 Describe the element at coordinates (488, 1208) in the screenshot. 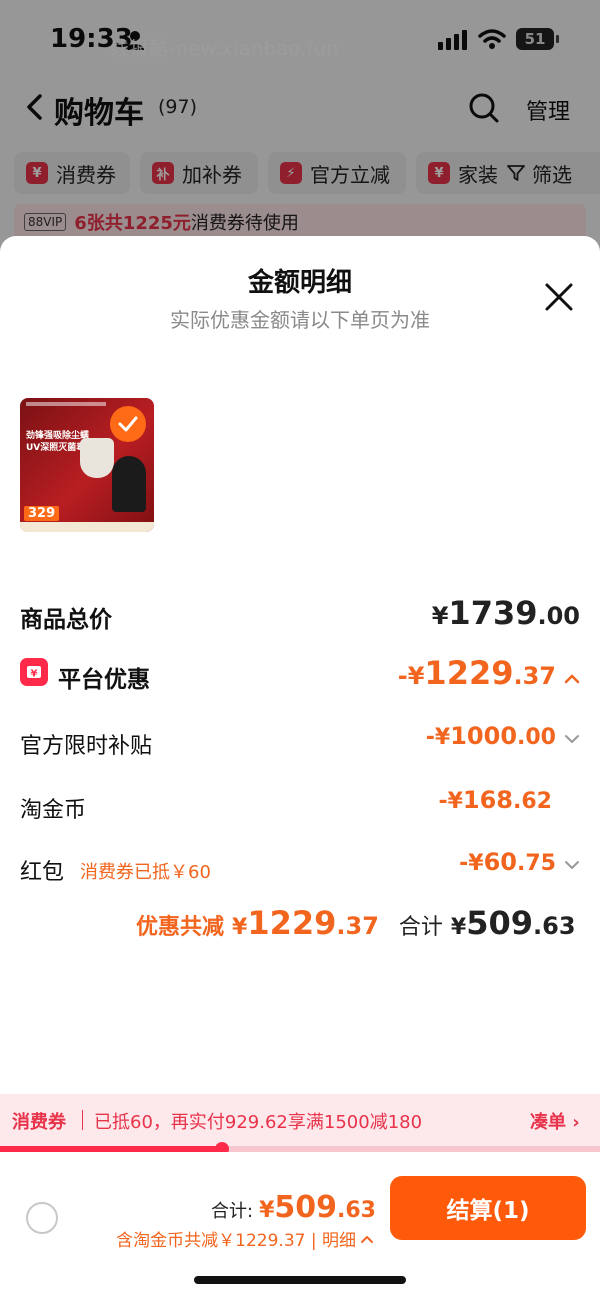

I see `checkout-button: 结算(1)` at that location.